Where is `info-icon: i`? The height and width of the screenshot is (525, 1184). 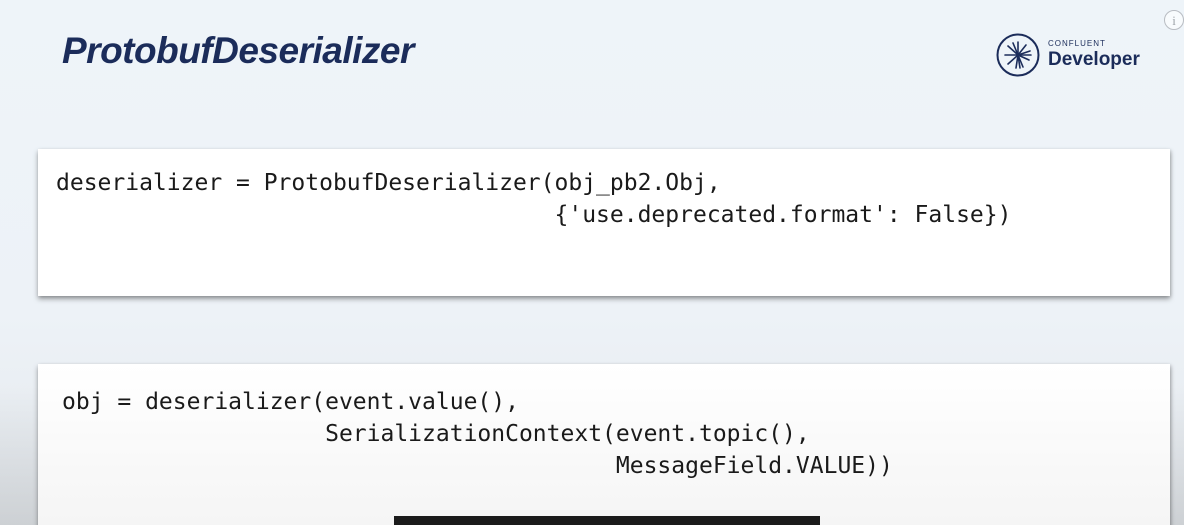
info-icon: i is located at coordinates (1174, 20).